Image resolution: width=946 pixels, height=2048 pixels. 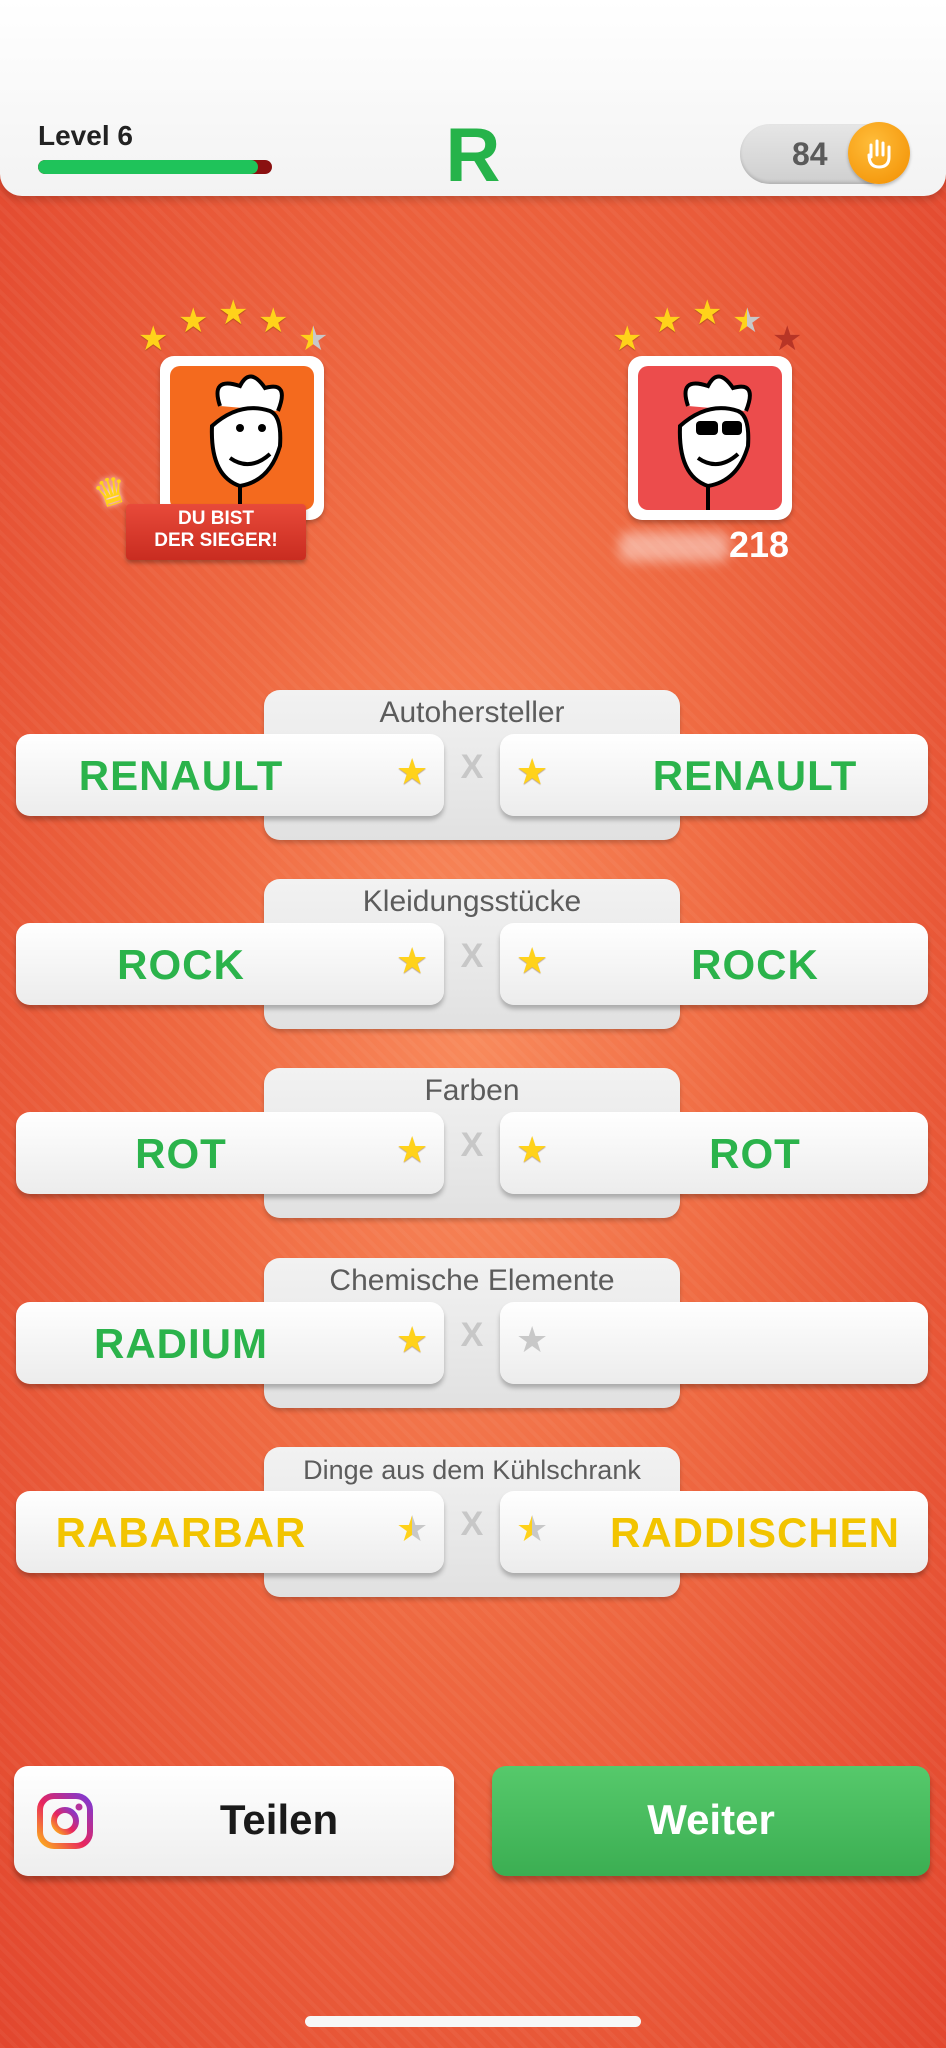 I want to click on opponent-name: 218, so click(x=704, y=545).